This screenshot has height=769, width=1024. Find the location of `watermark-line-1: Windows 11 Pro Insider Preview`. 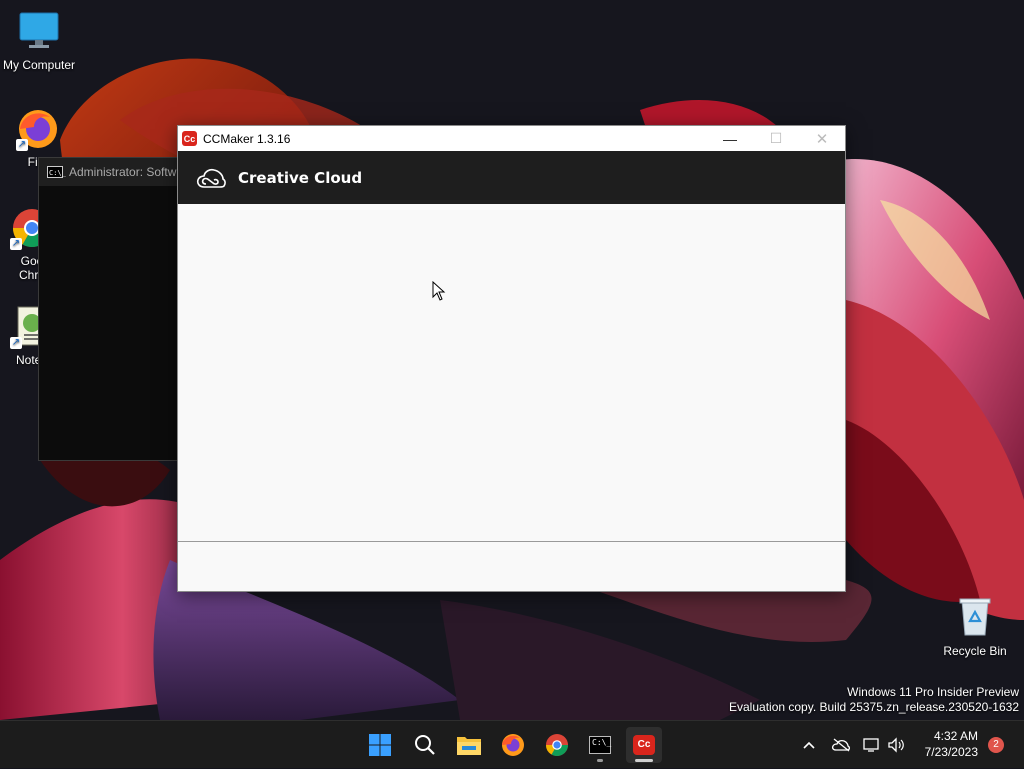

watermark-line-1: Windows 11 Pro Insider Preview is located at coordinates (933, 692).